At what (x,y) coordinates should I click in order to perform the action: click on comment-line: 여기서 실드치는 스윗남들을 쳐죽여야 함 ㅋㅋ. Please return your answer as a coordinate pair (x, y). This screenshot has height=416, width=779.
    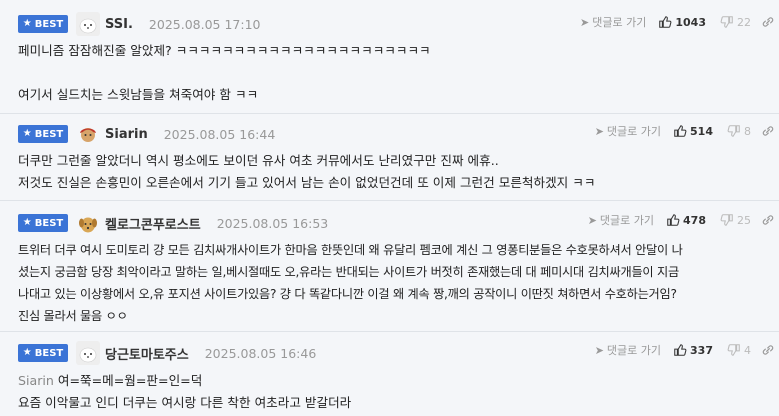
    Looking at the image, I should click on (138, 94).